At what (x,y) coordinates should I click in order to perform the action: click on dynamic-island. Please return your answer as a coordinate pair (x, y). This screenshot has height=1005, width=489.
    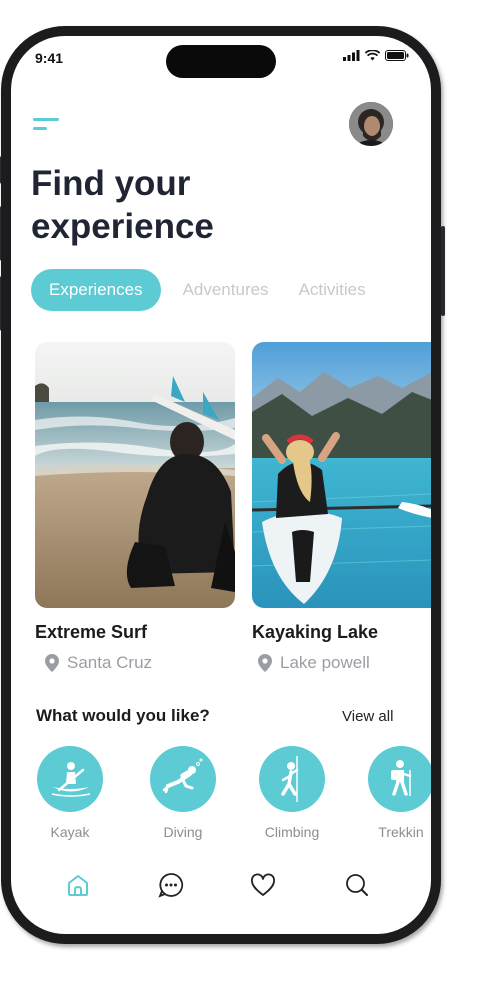
    Looking at the image, I should click on (221, 61).